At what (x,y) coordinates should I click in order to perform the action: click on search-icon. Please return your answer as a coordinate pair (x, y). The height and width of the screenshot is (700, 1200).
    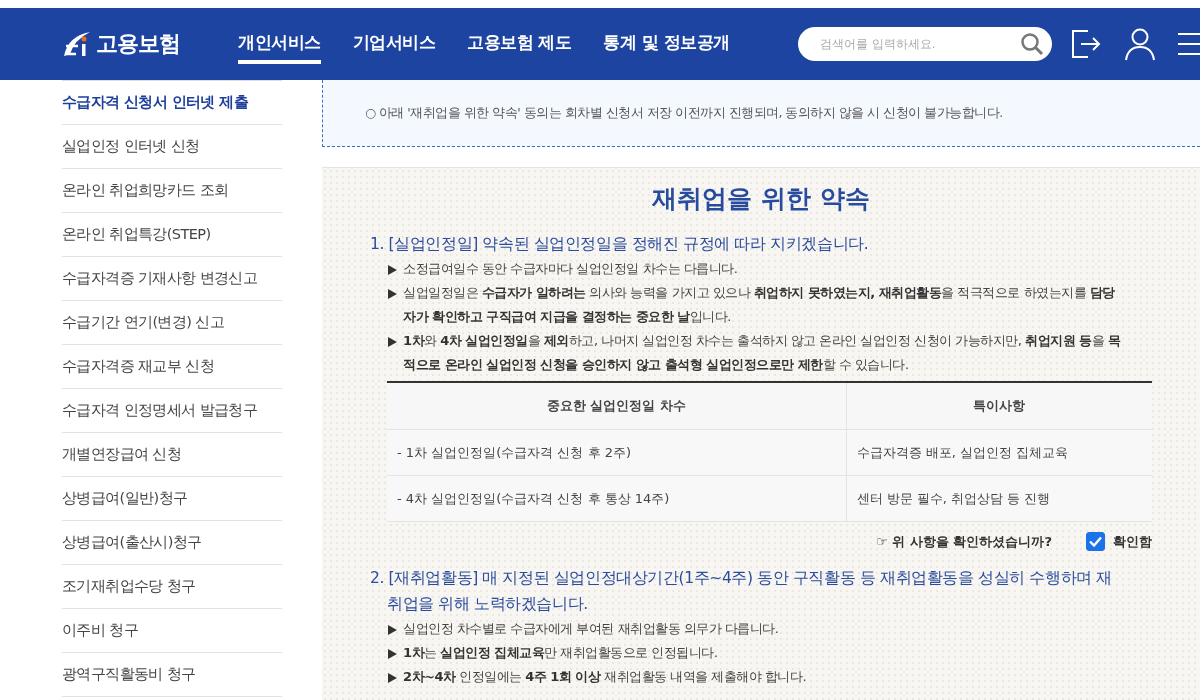
    Looking at the image, I should click on (1032, 44).